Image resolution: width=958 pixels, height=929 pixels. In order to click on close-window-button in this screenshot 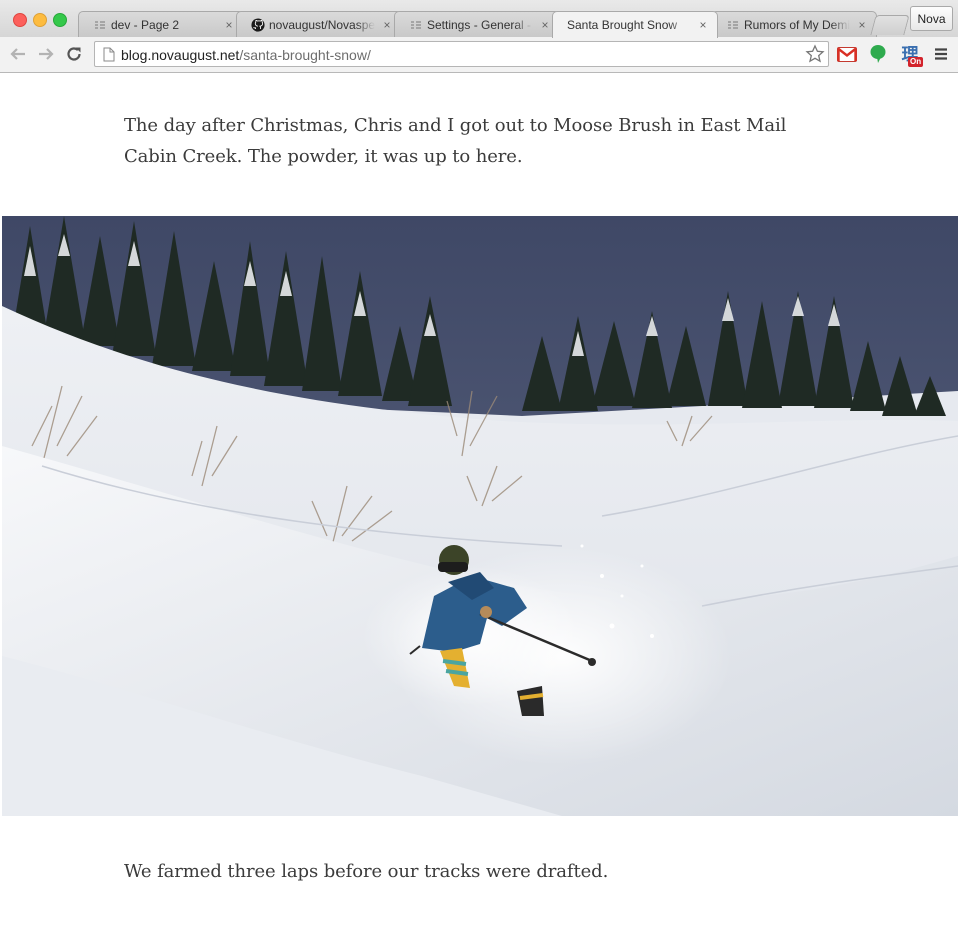, I will do `click(20, 20)`.